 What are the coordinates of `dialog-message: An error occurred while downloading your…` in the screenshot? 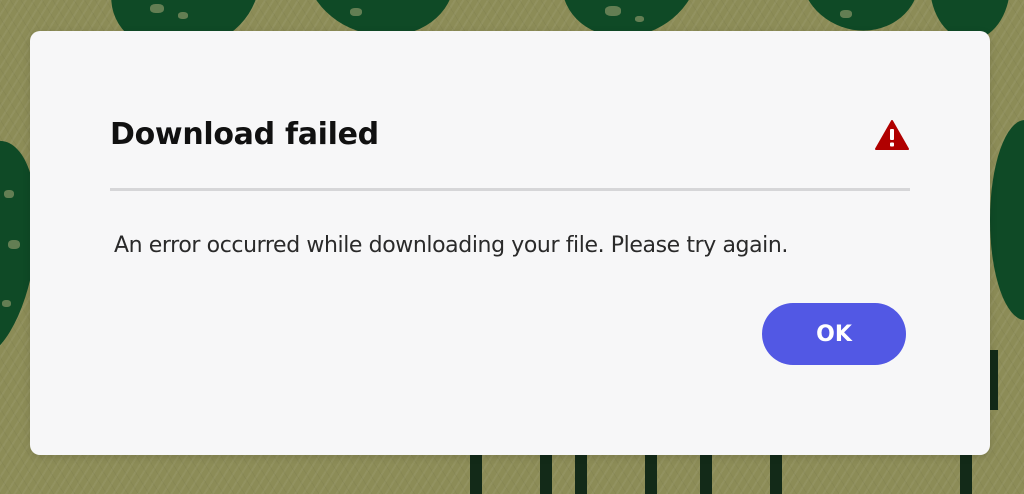 It's located at (451, 245).